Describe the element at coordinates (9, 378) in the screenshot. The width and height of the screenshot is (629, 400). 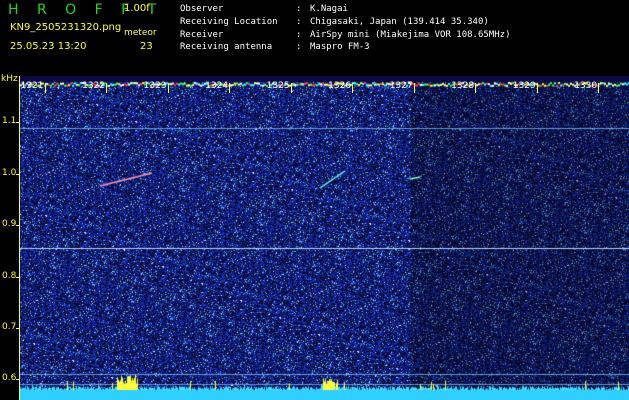
I see `y-tick-label: 0.6` at that location.